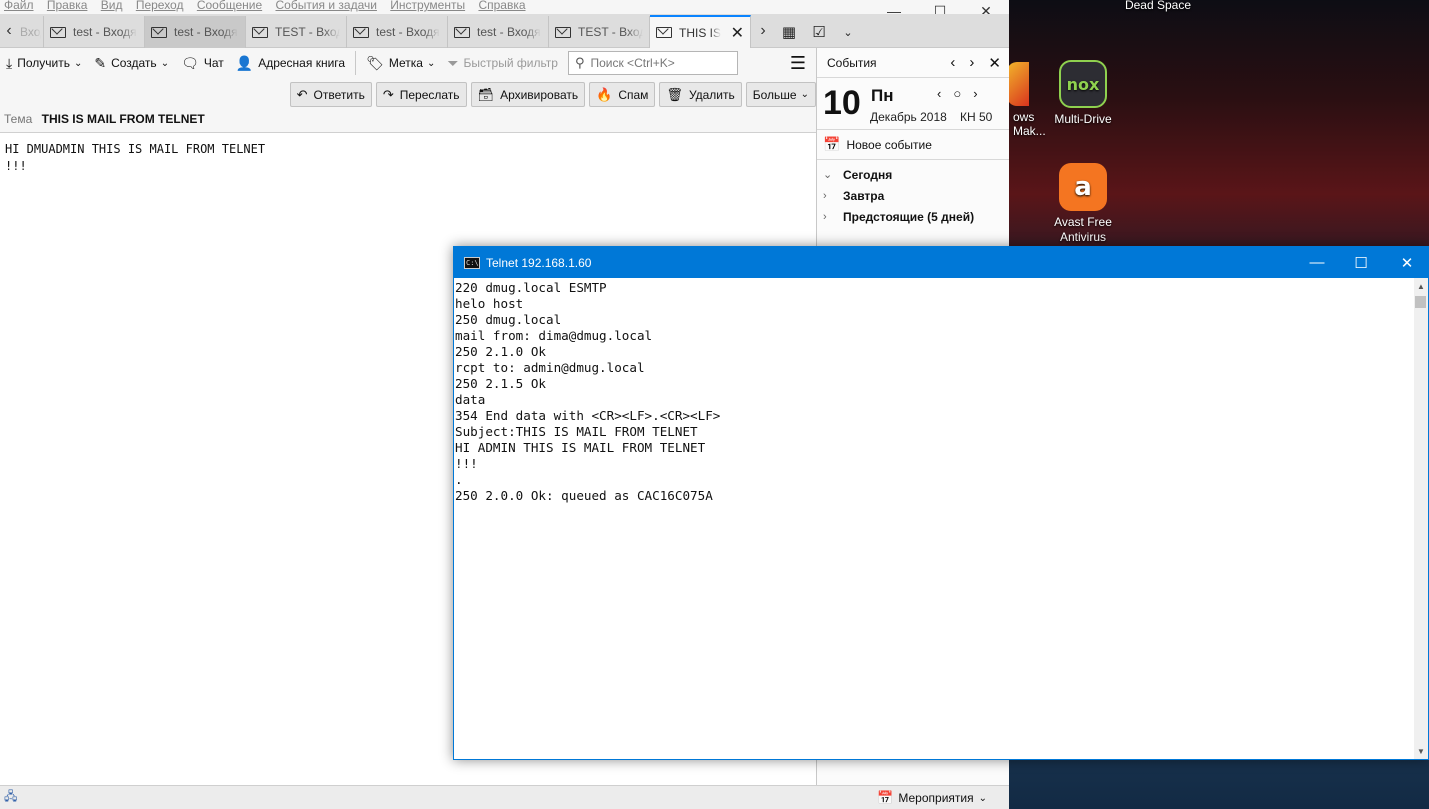 Image resolution: width=1429 pixels, height=809 pixels. I want to click on reply-button: ↶ Ответить, so click(330, 94).